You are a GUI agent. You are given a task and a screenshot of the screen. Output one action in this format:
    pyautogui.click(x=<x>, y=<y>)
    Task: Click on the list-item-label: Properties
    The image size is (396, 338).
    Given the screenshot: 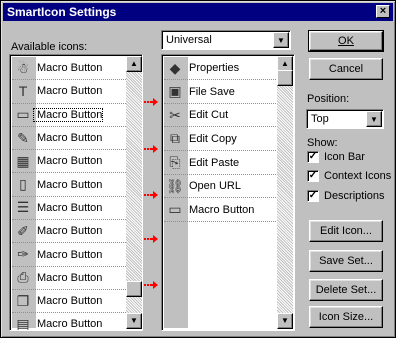 What is the action you would take?
    pyautogui.click(x=214, y=68)
    